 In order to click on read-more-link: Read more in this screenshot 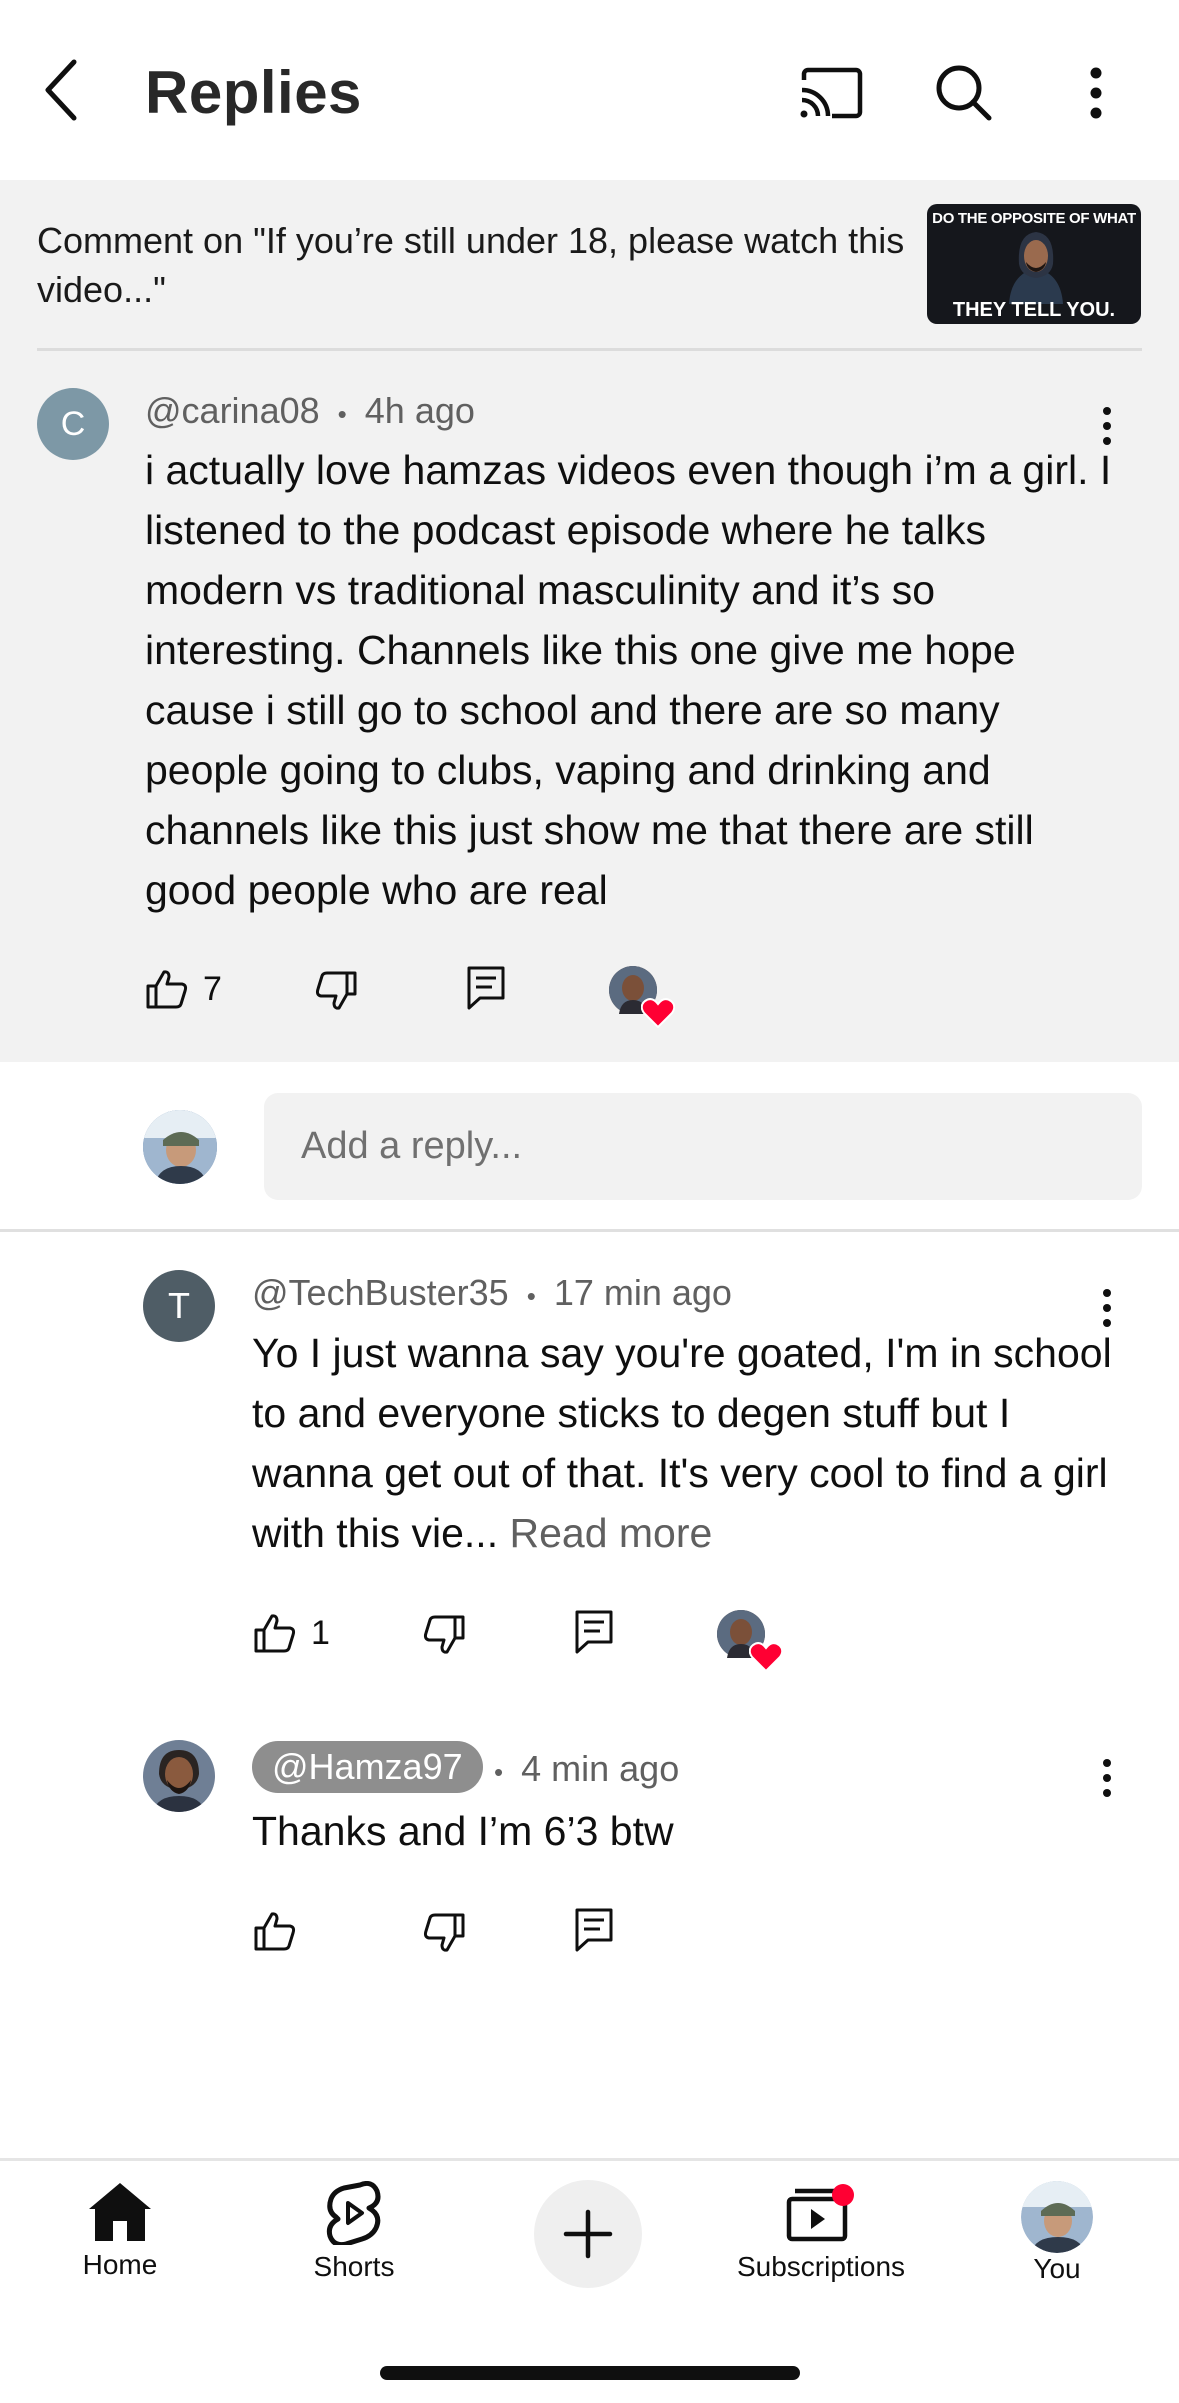, I will do `click(611, 1533)`.